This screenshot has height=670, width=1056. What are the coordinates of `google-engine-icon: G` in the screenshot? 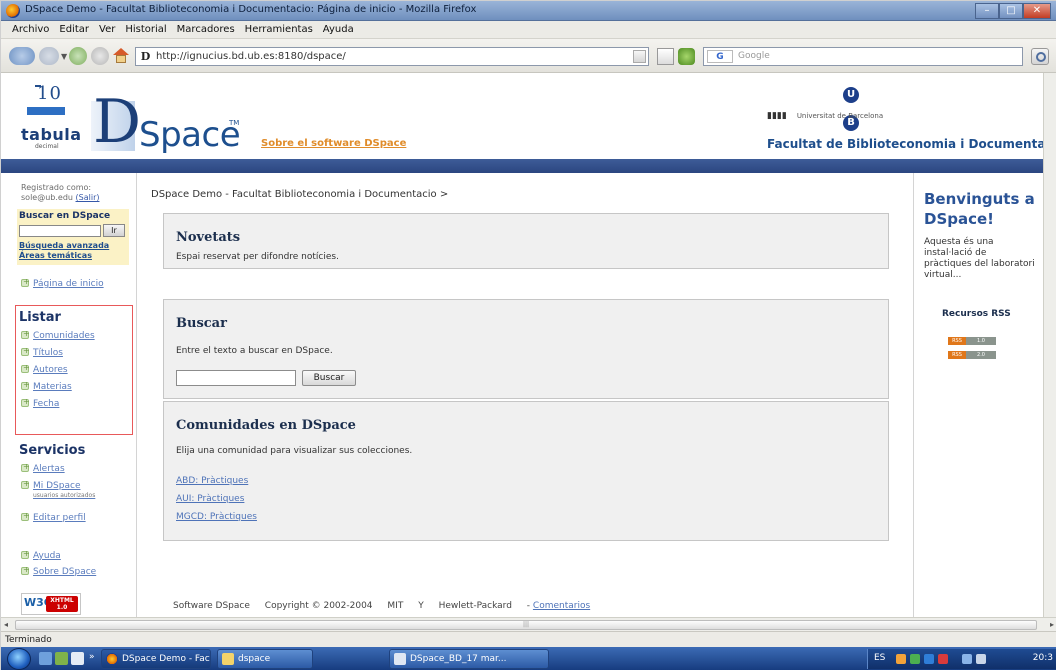 It's located at (720, 56).